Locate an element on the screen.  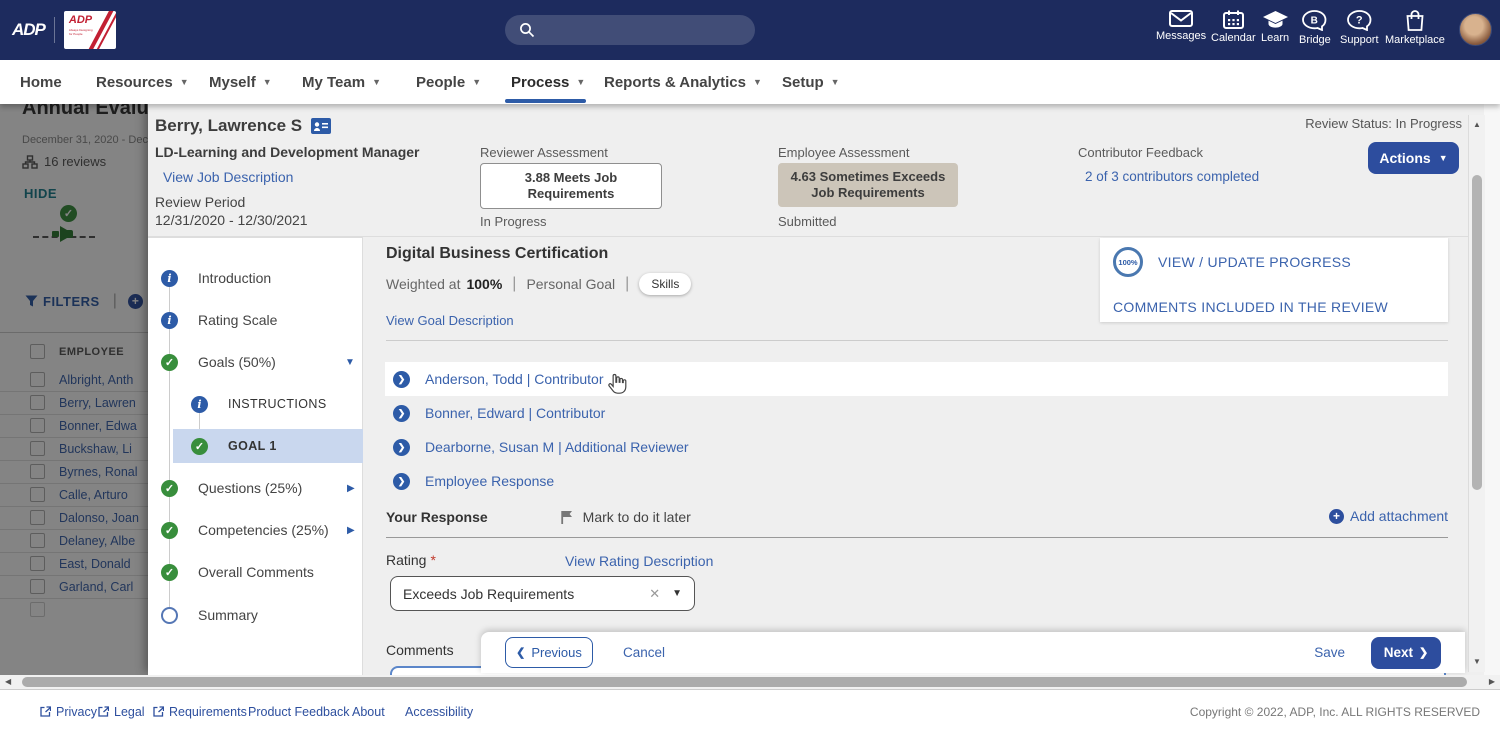
view-update-progress-link: VIEW / UPDATE PROGRESS is located at coordinates (1254, 262).